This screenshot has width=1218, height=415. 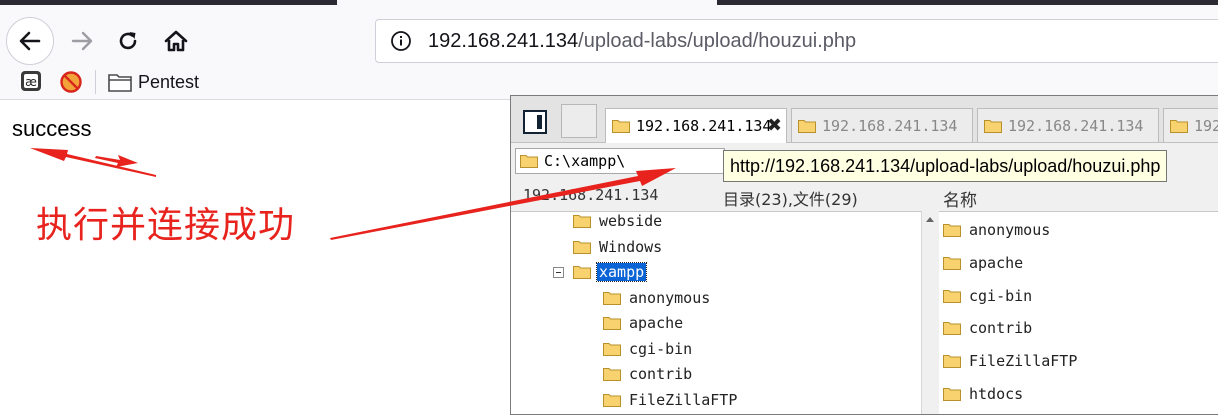 What do you see at coordinates (996, 262) in the screenshot?
I see `list-item-label: apache` at bounding box center [996, 262].